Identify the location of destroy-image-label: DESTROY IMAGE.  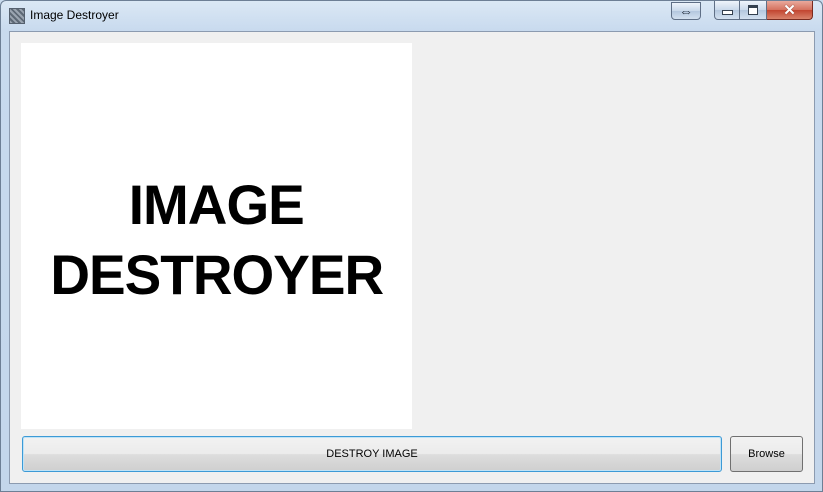
(372, 454).